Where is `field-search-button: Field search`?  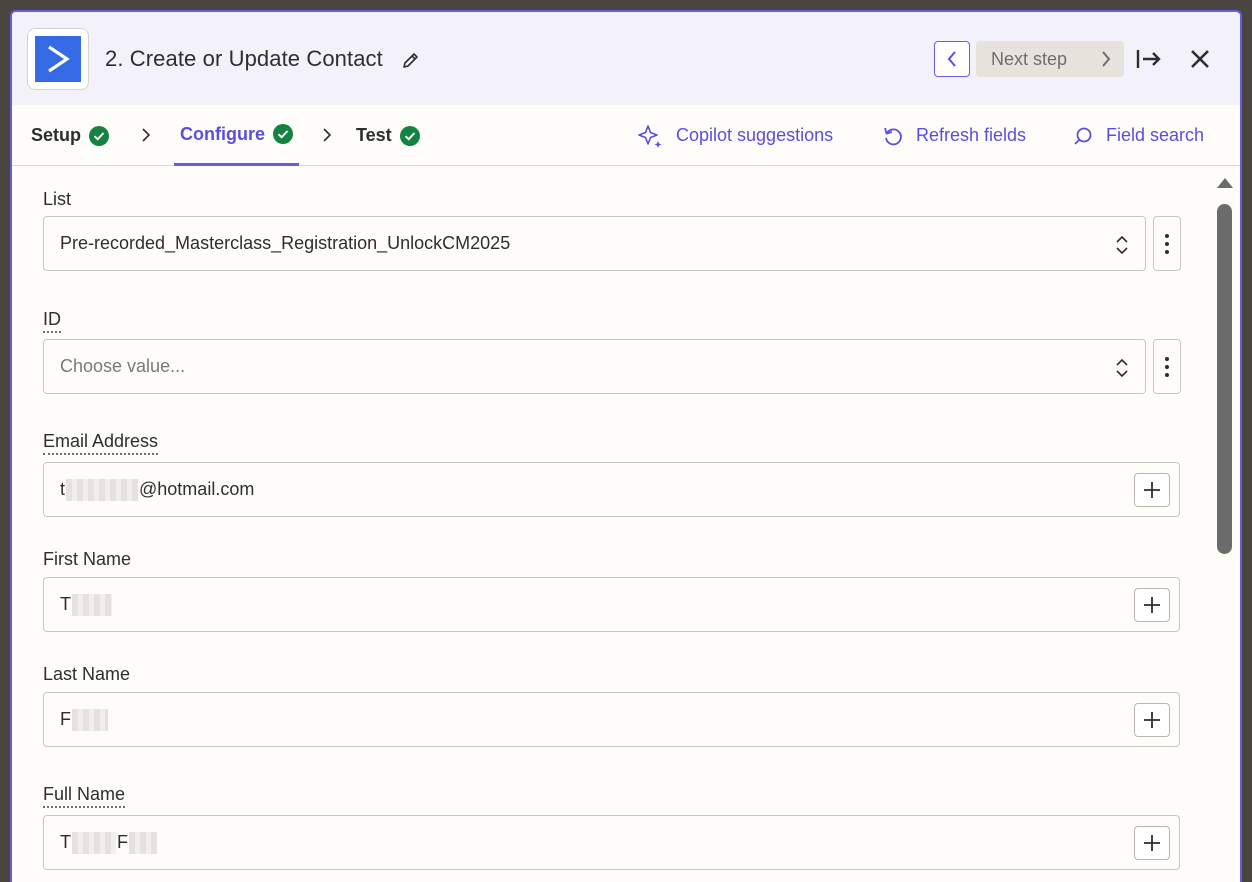
field-search-button: Field search is located at coordinates (1138, 135).